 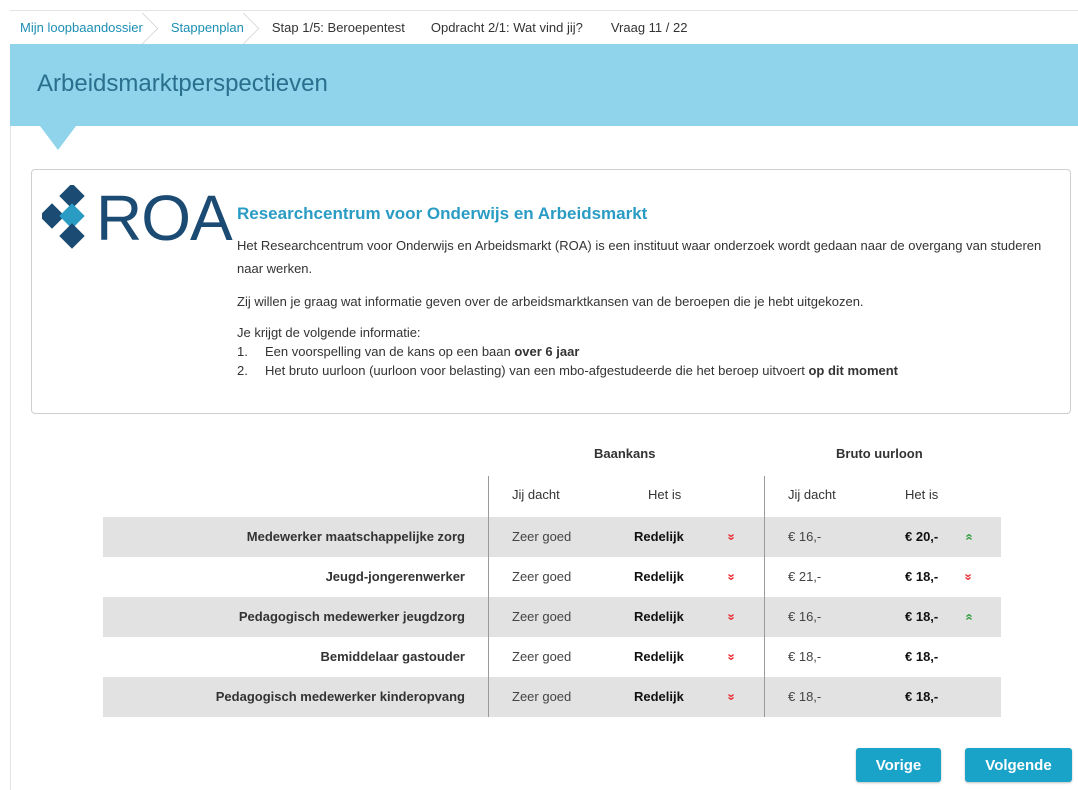 I want to click on breadcrumb-item-loopbaandossier: Mijn loopbaandossier, so click(x=76, y=28).